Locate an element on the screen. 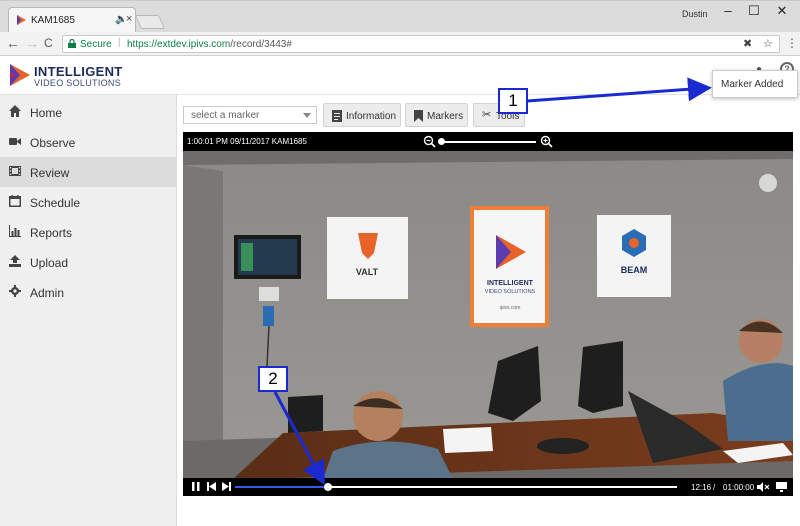 The height and width of the screenshot is (526, 800). sidebar-item-label: Review is located at coordinates (50, 173).